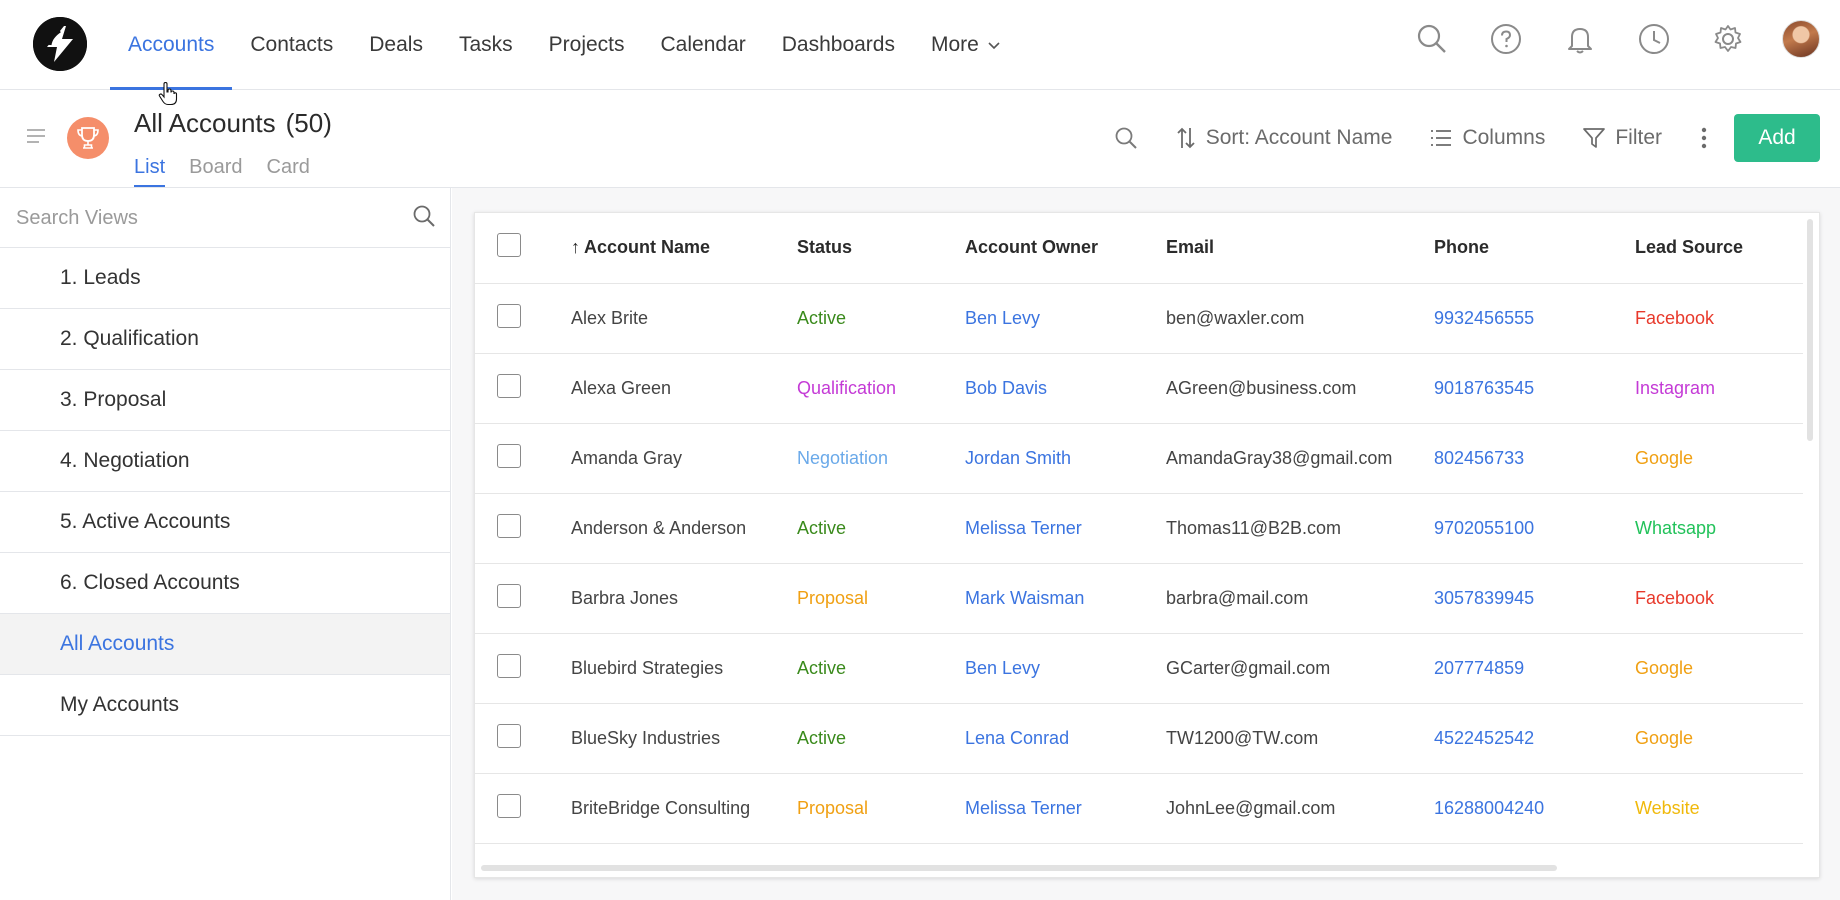  What do you see at coordinates (1300, 248) in the screenshot?
I see `column-header-email: Email` at bounding box center [1300, 248].